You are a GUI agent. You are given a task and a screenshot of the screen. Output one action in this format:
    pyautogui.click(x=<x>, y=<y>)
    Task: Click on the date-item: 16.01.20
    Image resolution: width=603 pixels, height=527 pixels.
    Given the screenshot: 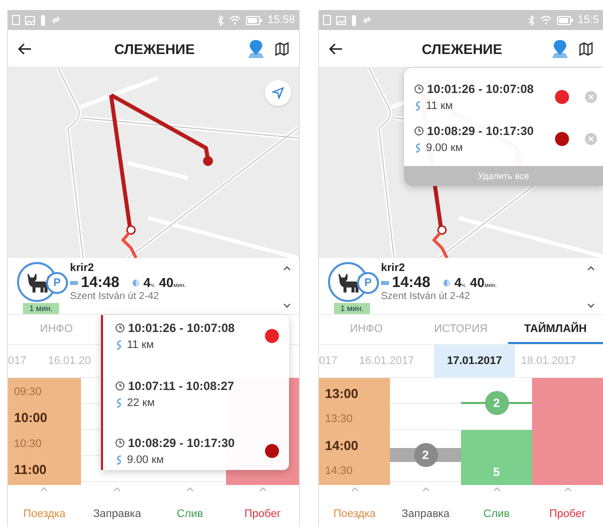 What is the action you would take?
    pyautogui.click(x=82, y=361)
    